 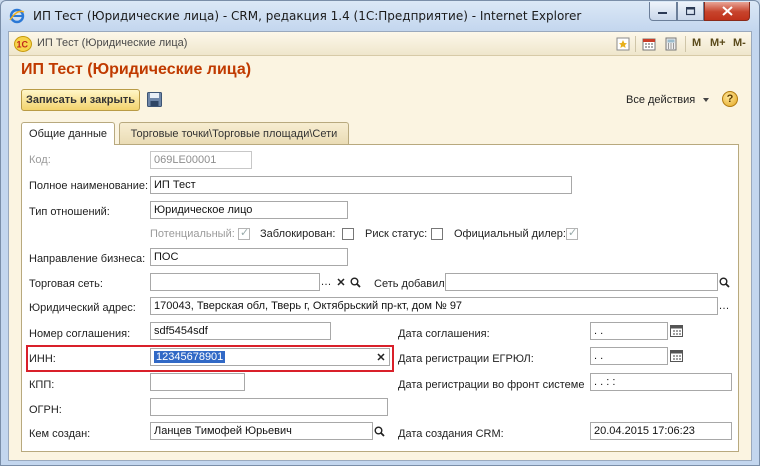 What do you see at coordinates (348, 234) in the screenshot?
I see `blocked-checkbox` at bounding box center [348, 234].